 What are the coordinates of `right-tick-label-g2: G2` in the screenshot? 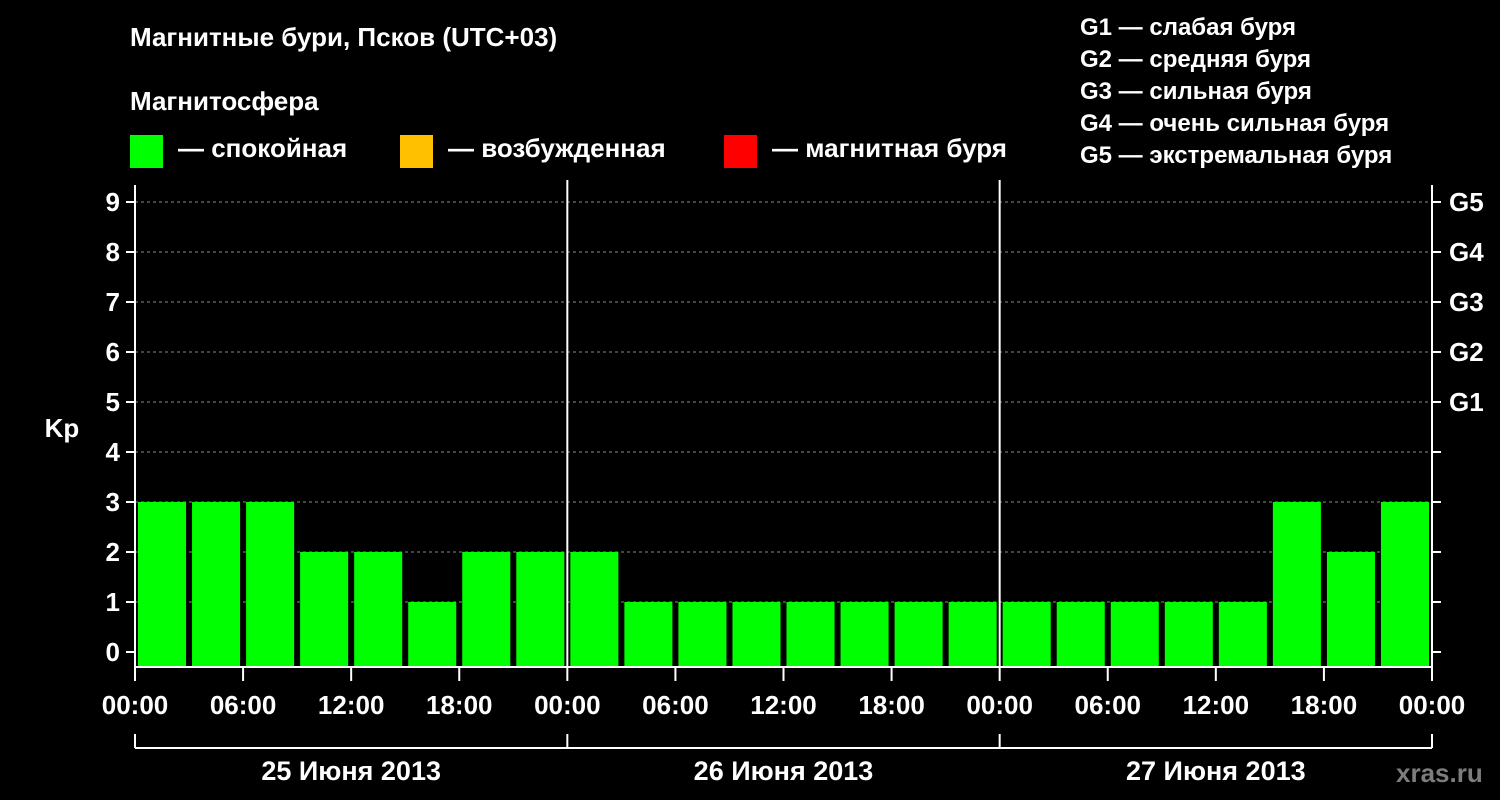 It's located at (1466, 352).